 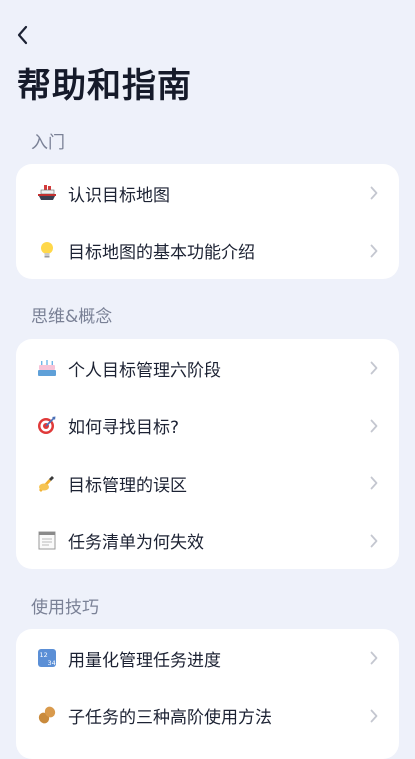 I want to click on list-item: 目标管理的误区, so click(x=207, y=483).